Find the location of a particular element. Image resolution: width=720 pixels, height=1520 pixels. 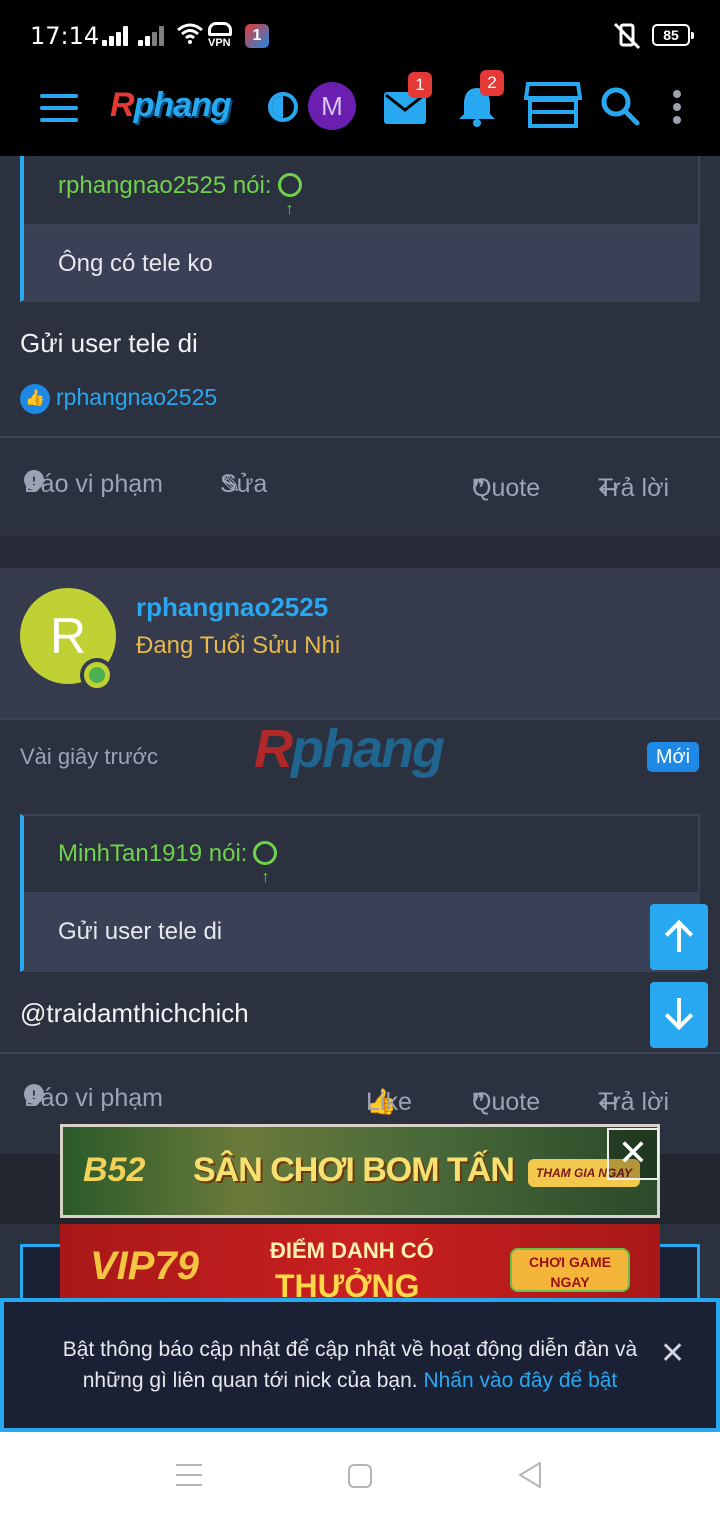

liked-by-user: rphangnao2525 is located at coordinates (136, 397).